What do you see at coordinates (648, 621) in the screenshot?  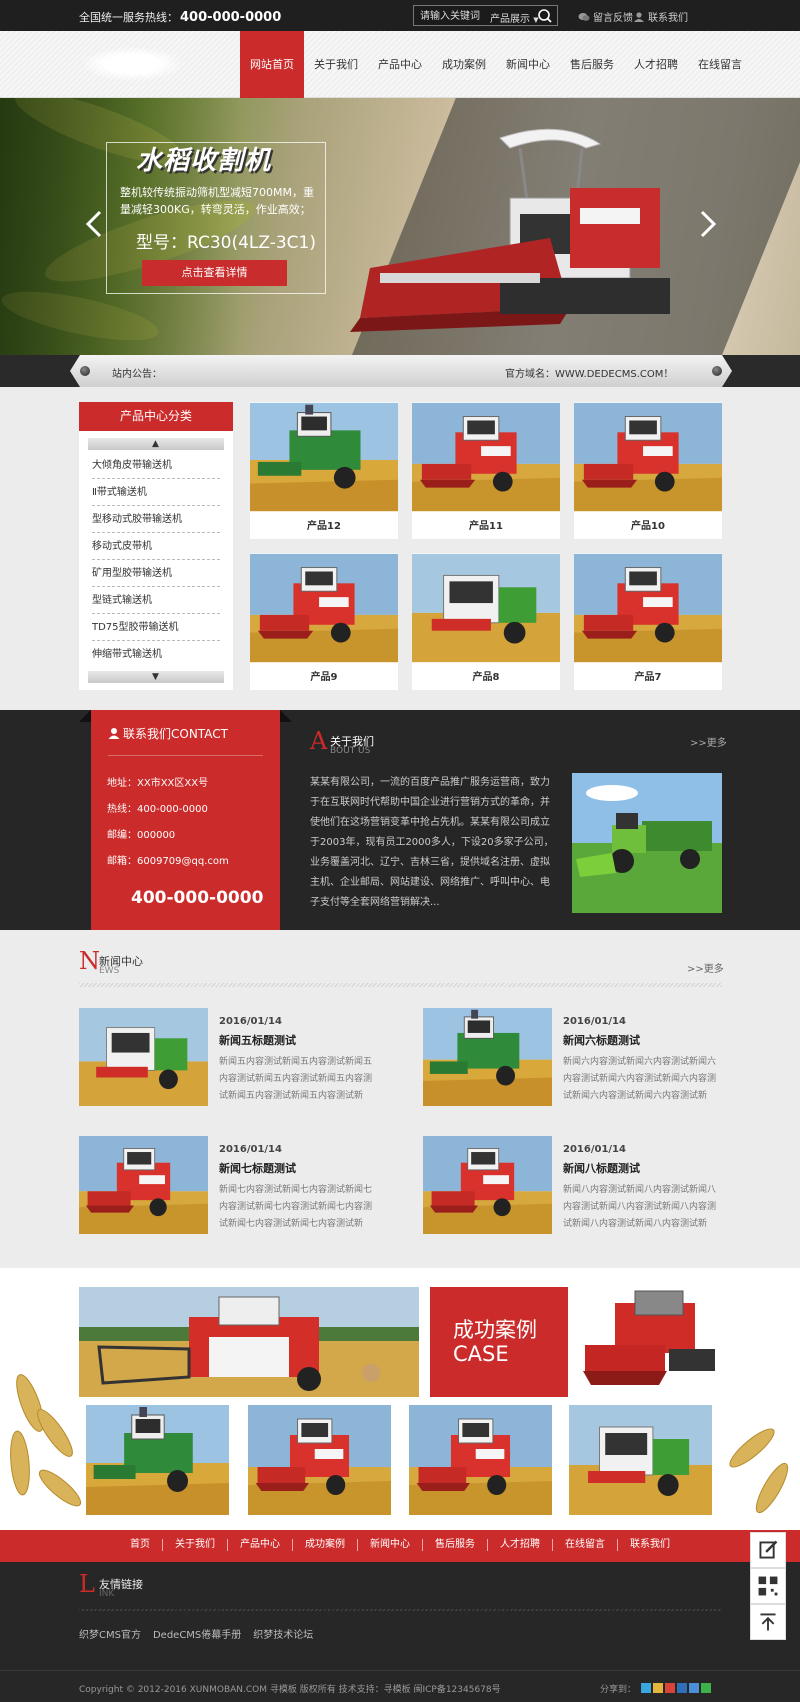 I see `product-card: 产品7` at bounding box center [648, 621].